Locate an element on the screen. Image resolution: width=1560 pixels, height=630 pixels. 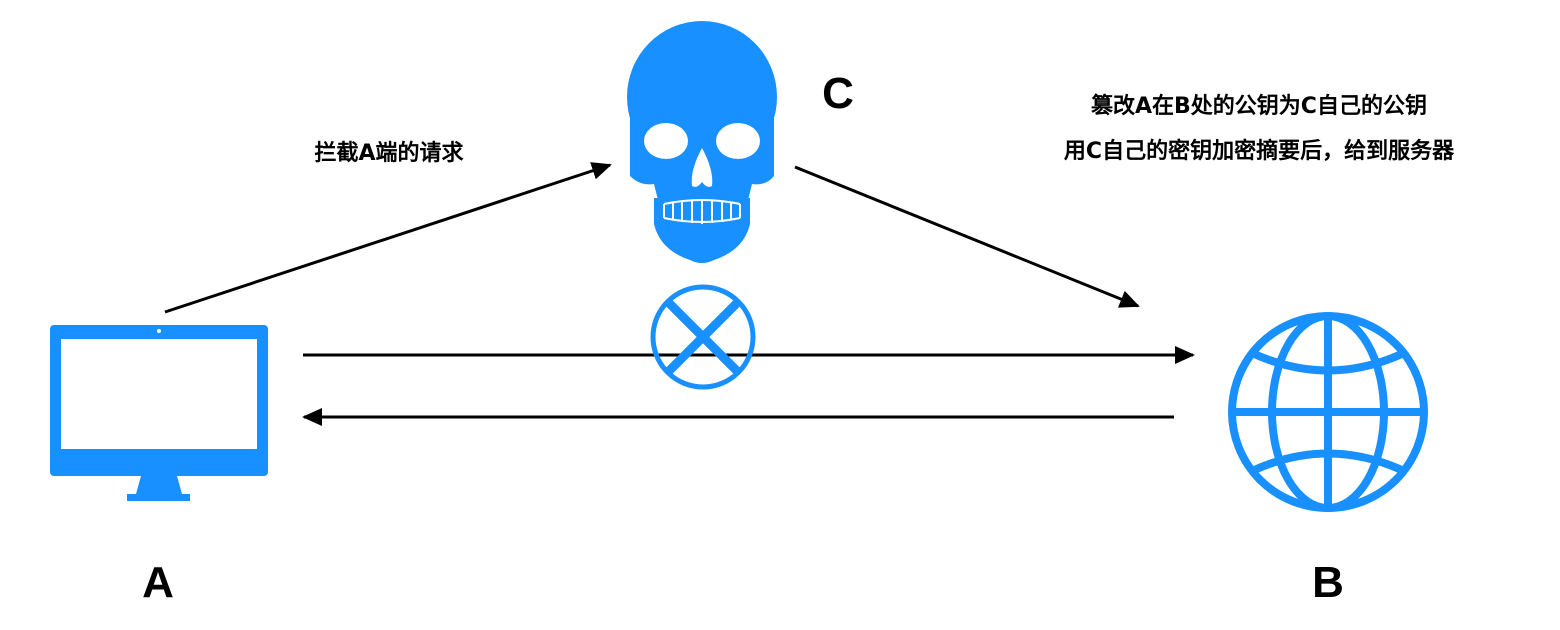
node-label-c: C is located at coordinates (838, 93).